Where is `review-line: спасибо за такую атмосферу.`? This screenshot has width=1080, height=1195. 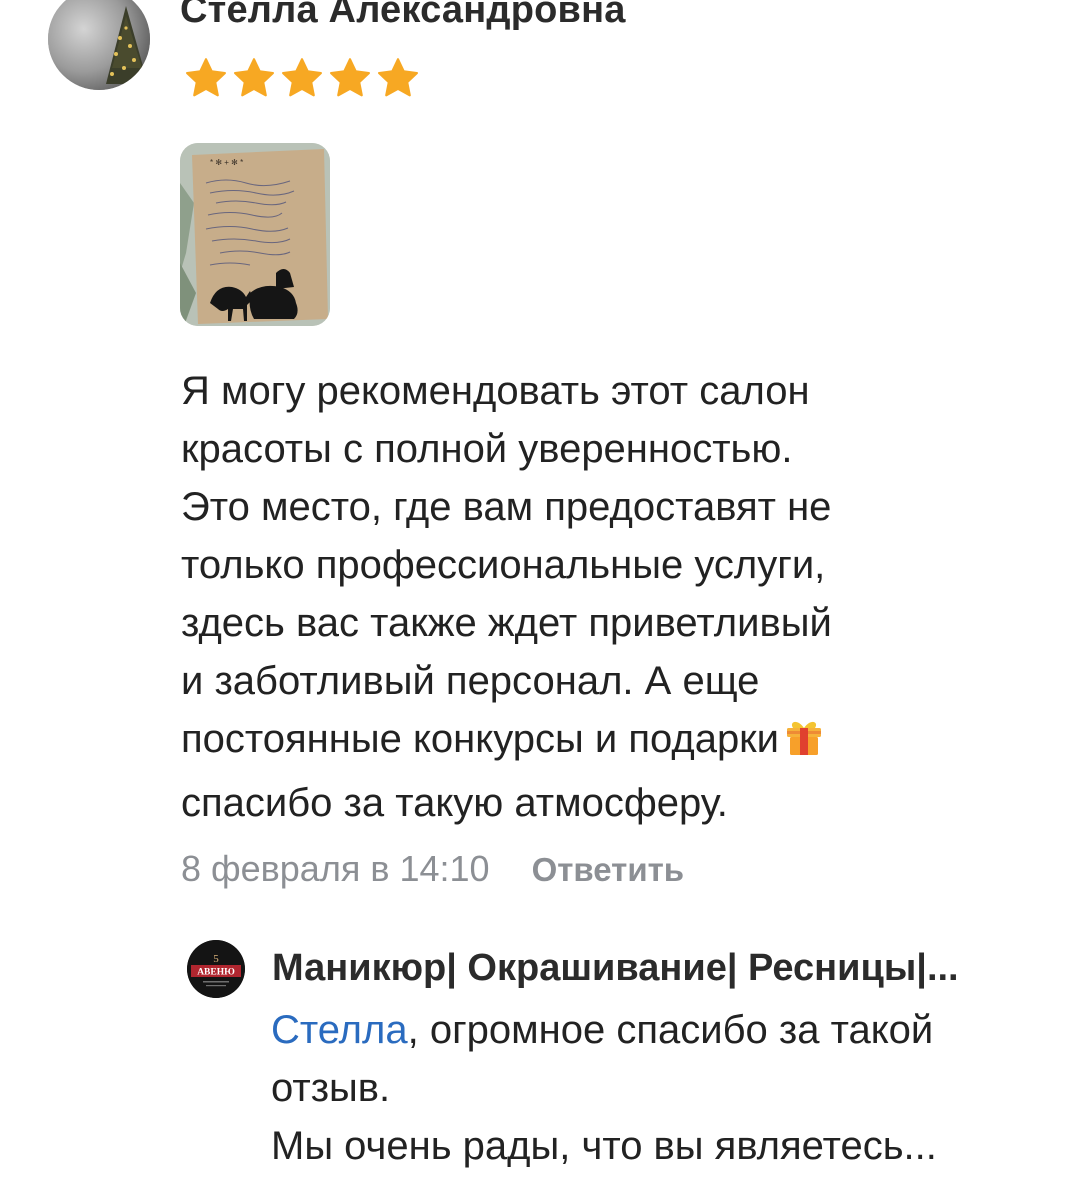
review-line: спасибо за такую атмосферу. is located at coordinates (454, 803).